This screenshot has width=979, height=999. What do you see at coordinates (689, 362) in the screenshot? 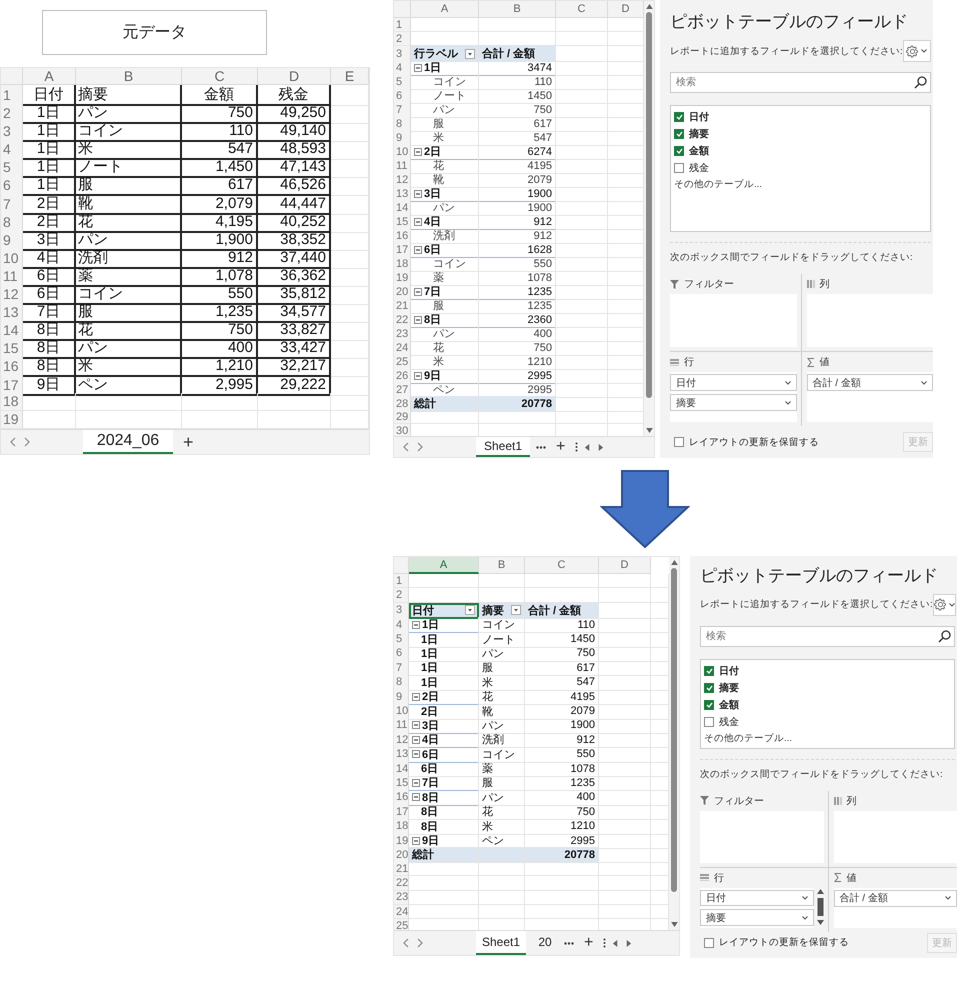
I see `area-label: 行` at bounding box center [689, 362].